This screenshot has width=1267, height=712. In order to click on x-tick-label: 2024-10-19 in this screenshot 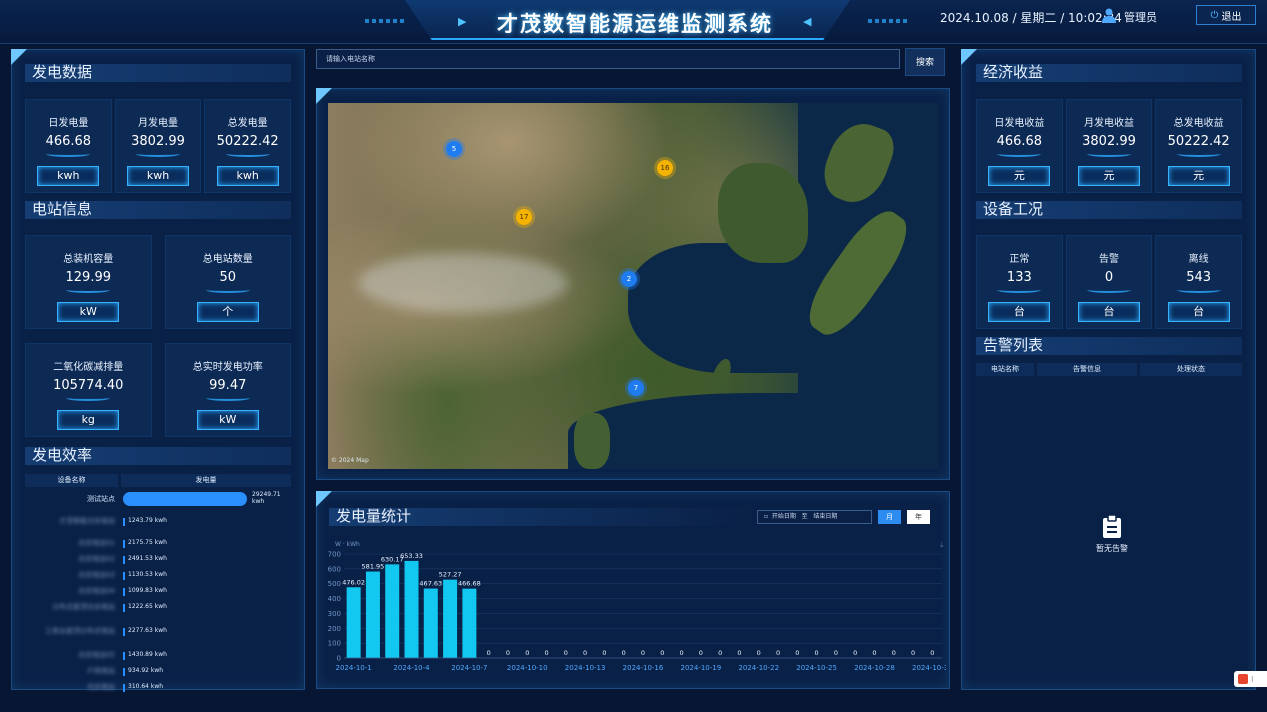, I will do `click(701, 668)`.